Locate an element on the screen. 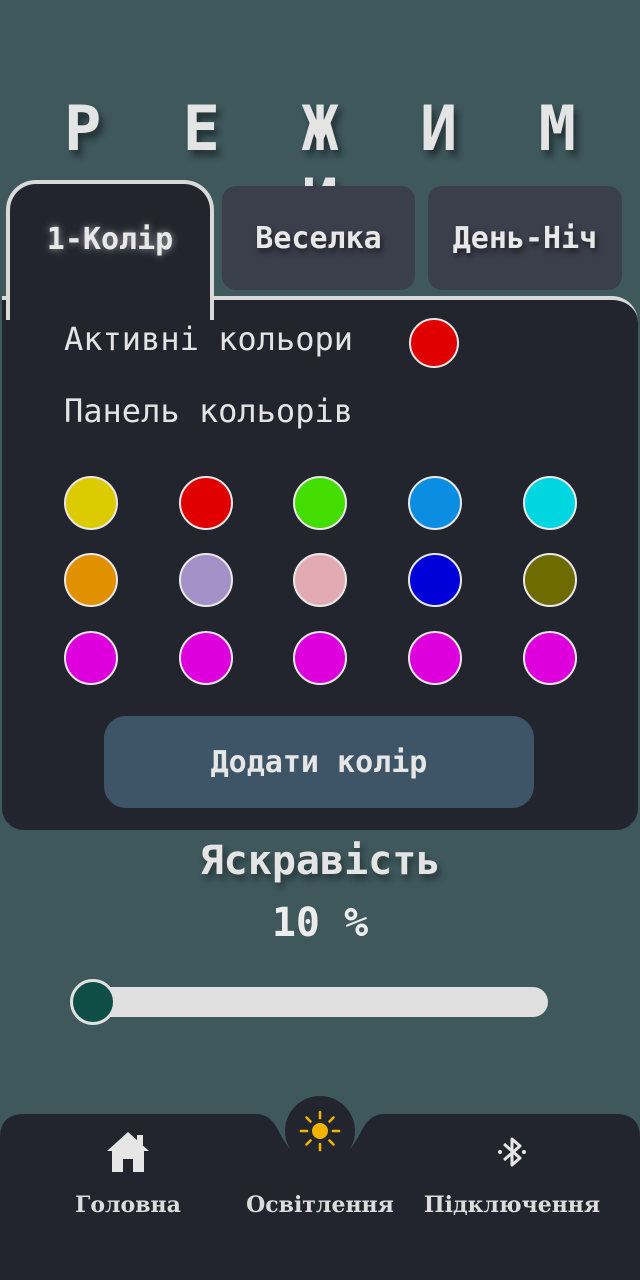 The height and width of the screenshot is (1280, 640). brightness-slider-track is located at coordinates (312, 1002).